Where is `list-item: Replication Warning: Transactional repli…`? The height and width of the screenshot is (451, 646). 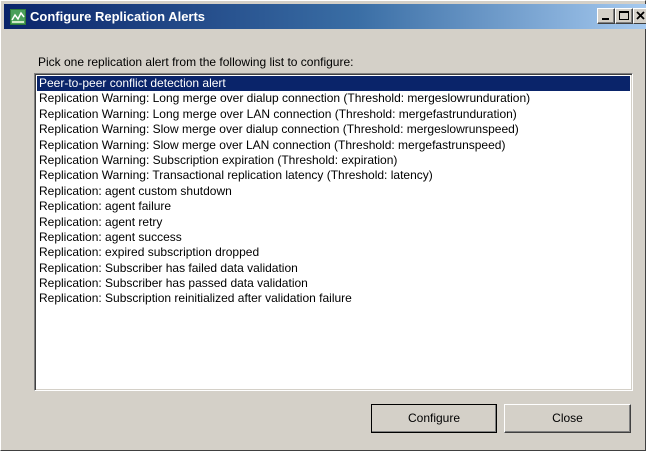
list-item: Replication Warning: Transactional repli… is located at coordinates (333, 175).